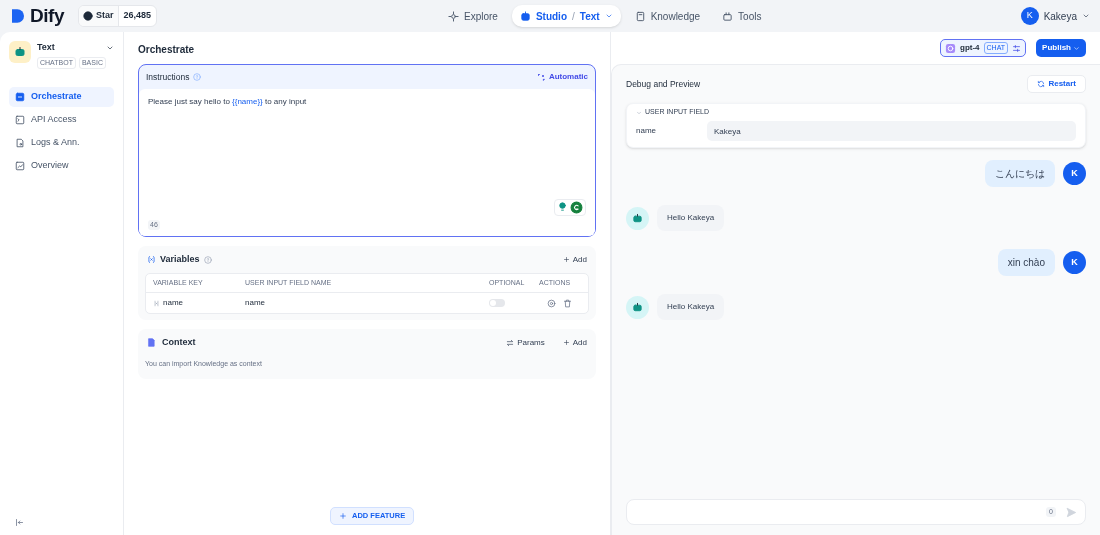 This screenshot has width=1100, height=535. What do you see at coordinates (173, 303) in the screenshot?
I see `variable-key: name` at bounding box center [173, 303].